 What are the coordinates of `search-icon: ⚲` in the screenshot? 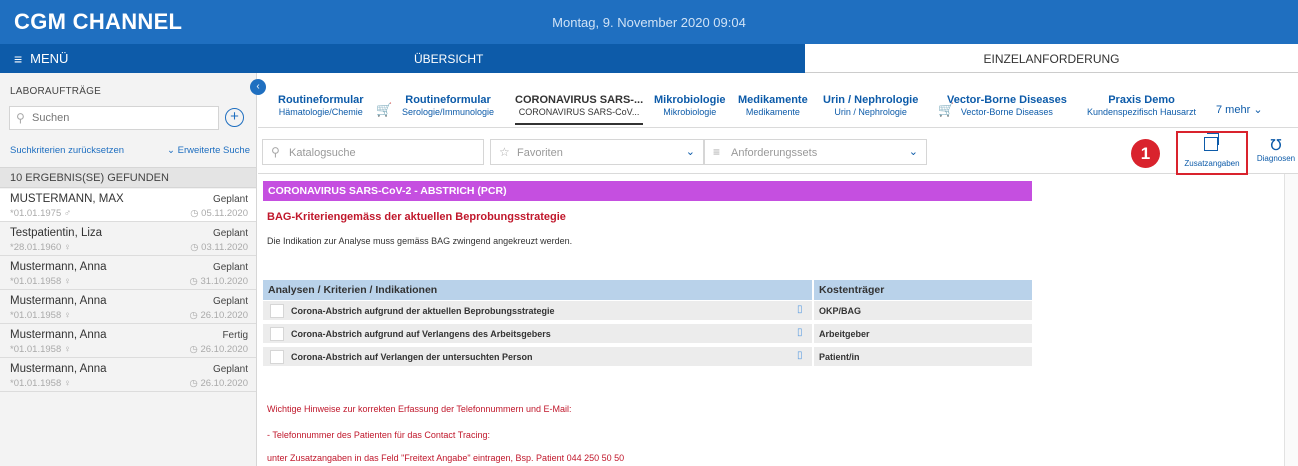 It's located at (275, 152).